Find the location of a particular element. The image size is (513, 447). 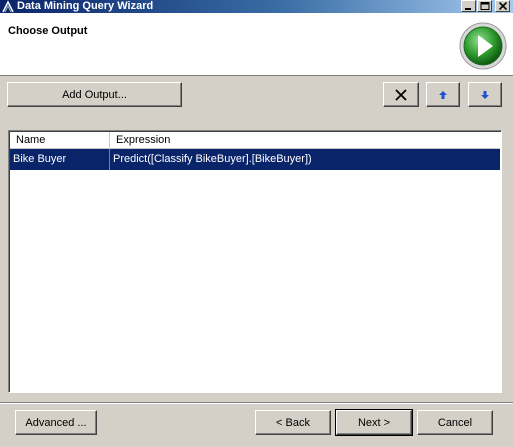

cancel-button: Cancel is located at coordinates (455, 422).